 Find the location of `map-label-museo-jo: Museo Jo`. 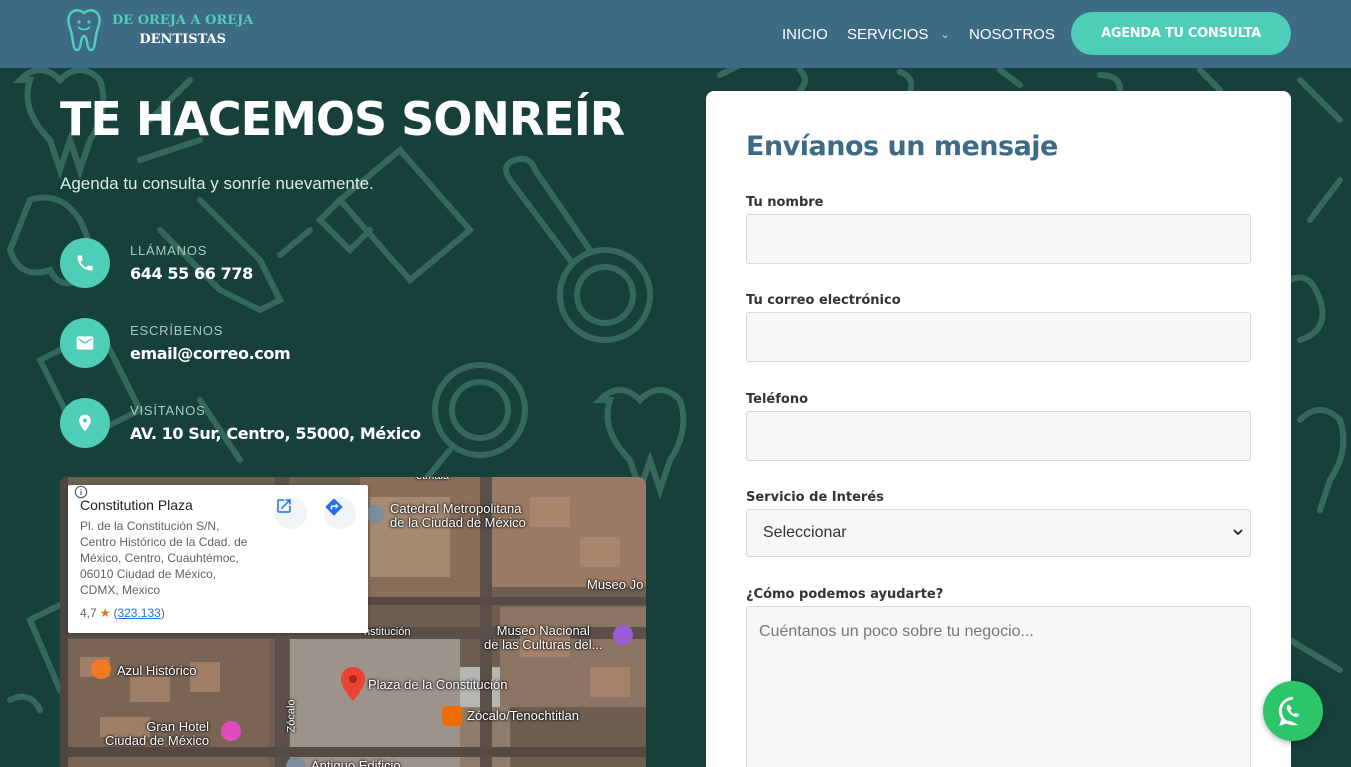

map-label-museo-jo: Museo Jo is located at coordinates (615, 584).